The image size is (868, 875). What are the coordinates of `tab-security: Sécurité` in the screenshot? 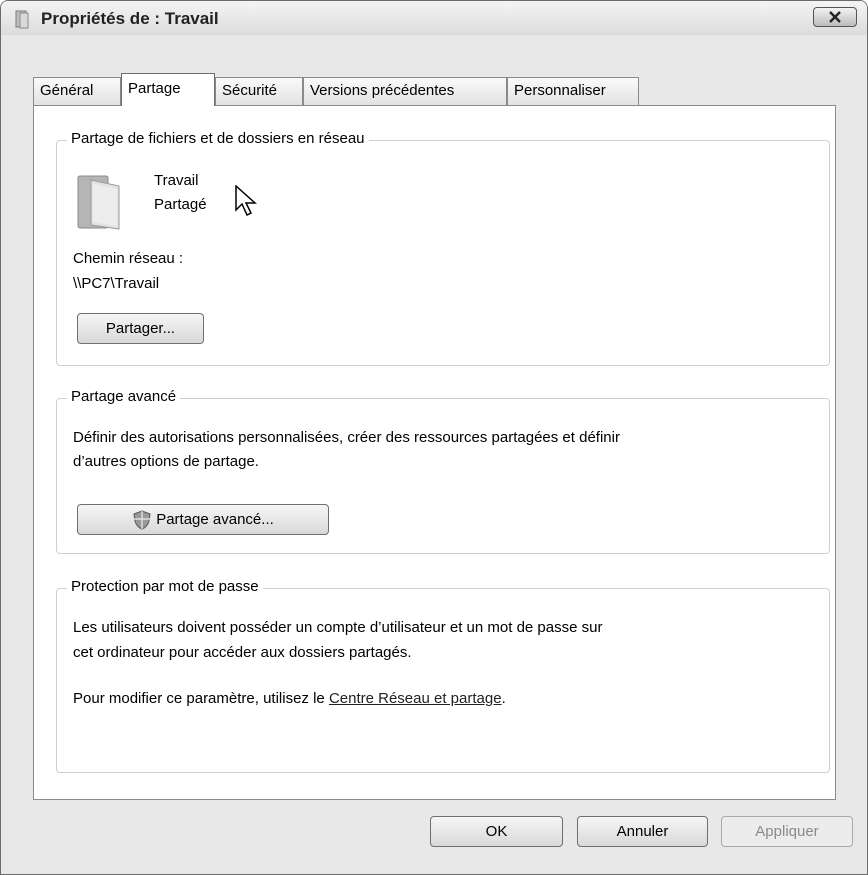 It's located at (259, 91).